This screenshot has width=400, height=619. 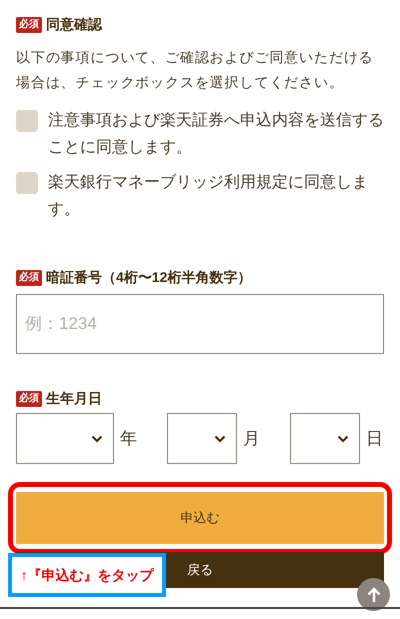 What do you see at coordinates (373, 594) in the screenshot?
I see `arrow-up-icon` at bounding box center [373, 594].